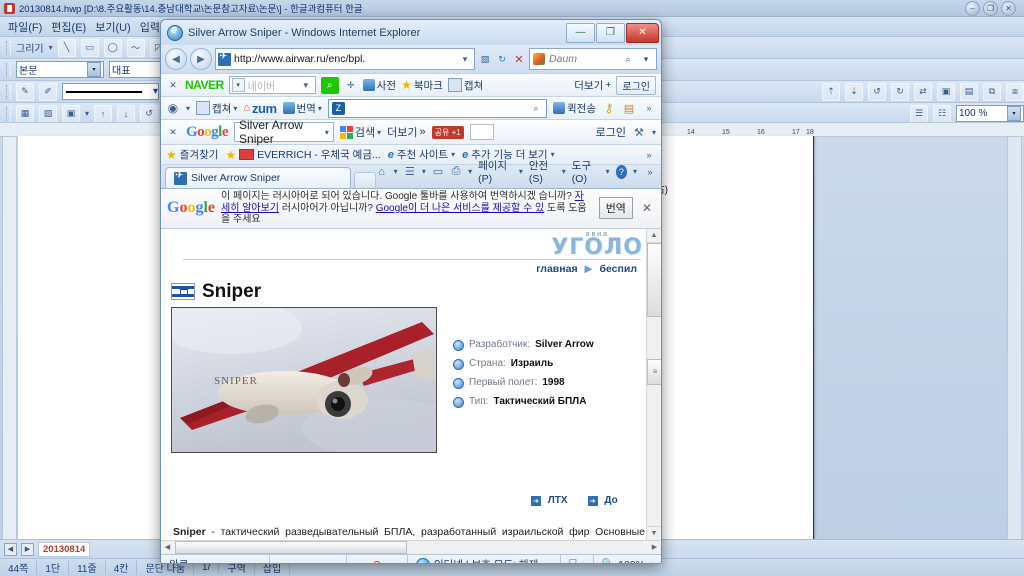  I want to click on back-button: ◀, so click(176, 59).